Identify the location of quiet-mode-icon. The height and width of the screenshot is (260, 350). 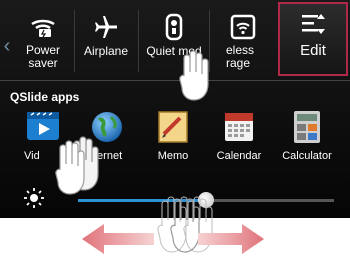
(174, 27).